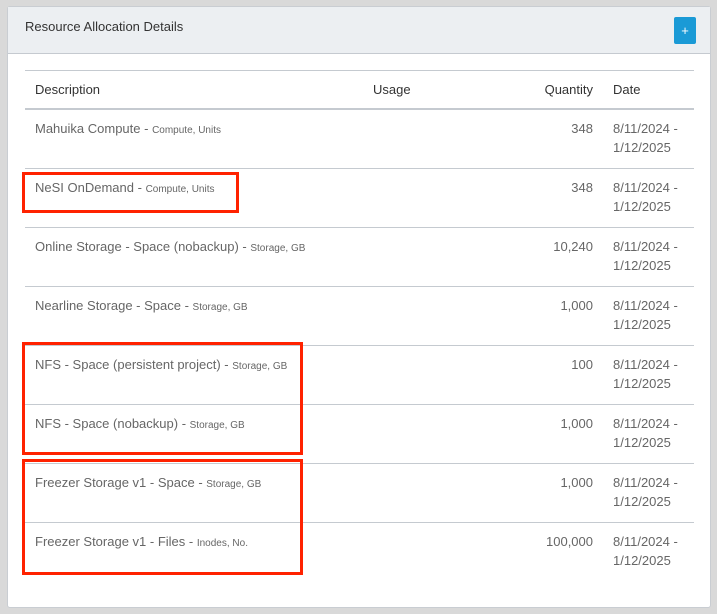 The width and height of the screenshot is (717, 614). Describe the element at coordinates (648, 90) in the screenshot. I see `col-date: Date` at that location.